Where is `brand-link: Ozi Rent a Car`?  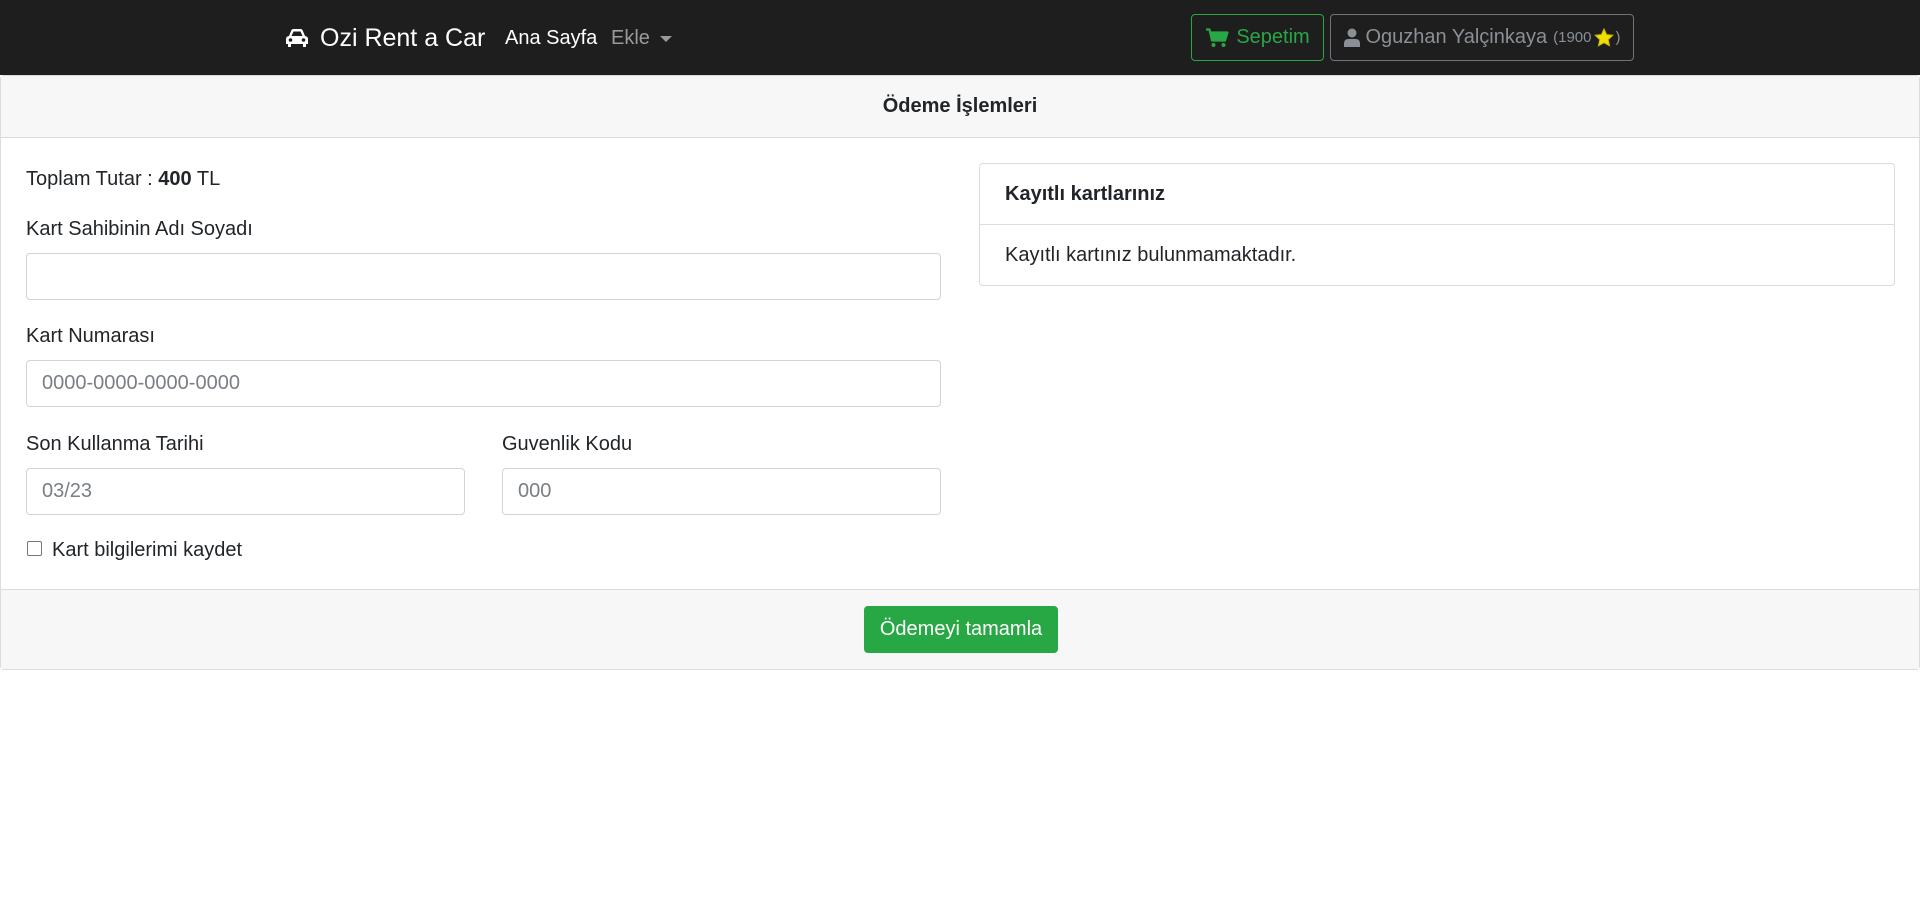
brand-link: Ozi Rent a Car is located at coordinates (384, 38).